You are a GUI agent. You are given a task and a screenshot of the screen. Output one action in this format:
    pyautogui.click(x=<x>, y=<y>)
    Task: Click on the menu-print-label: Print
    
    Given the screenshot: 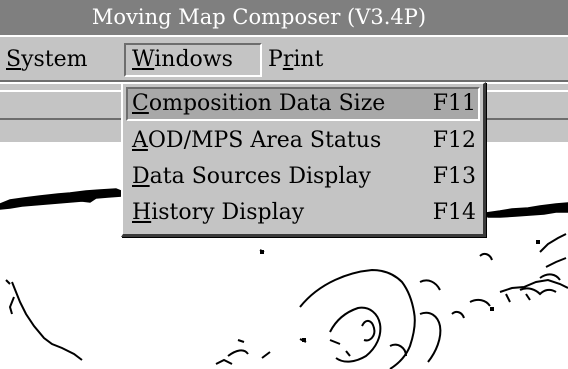 What is the action you would take?
    pyautogui.click(x=296, y=59)
    